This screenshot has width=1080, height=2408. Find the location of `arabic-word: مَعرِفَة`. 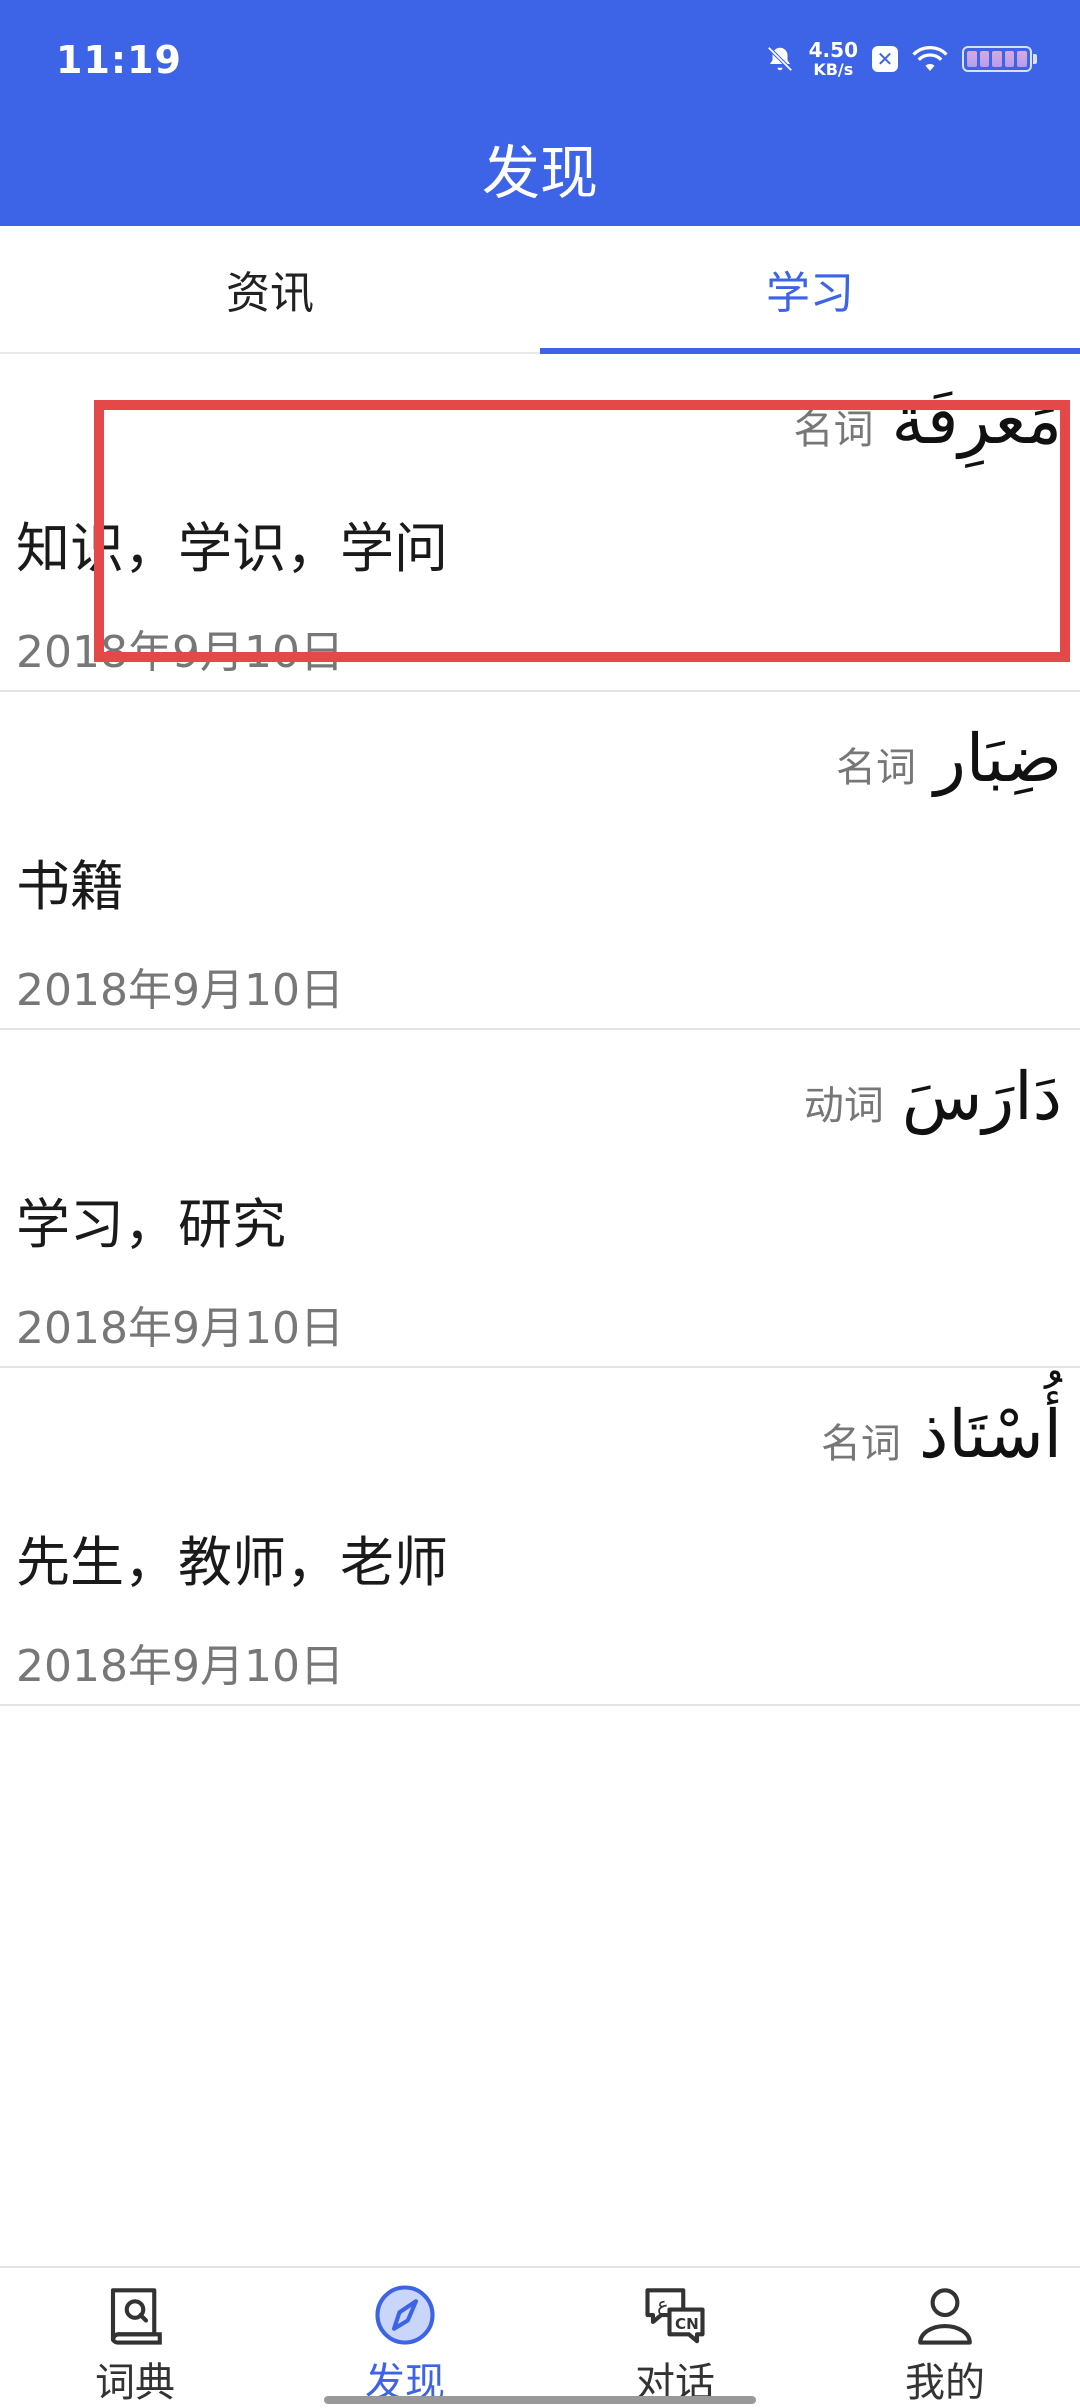

arabic-word: مَعرِفَة is located at coordinates (976, 420).